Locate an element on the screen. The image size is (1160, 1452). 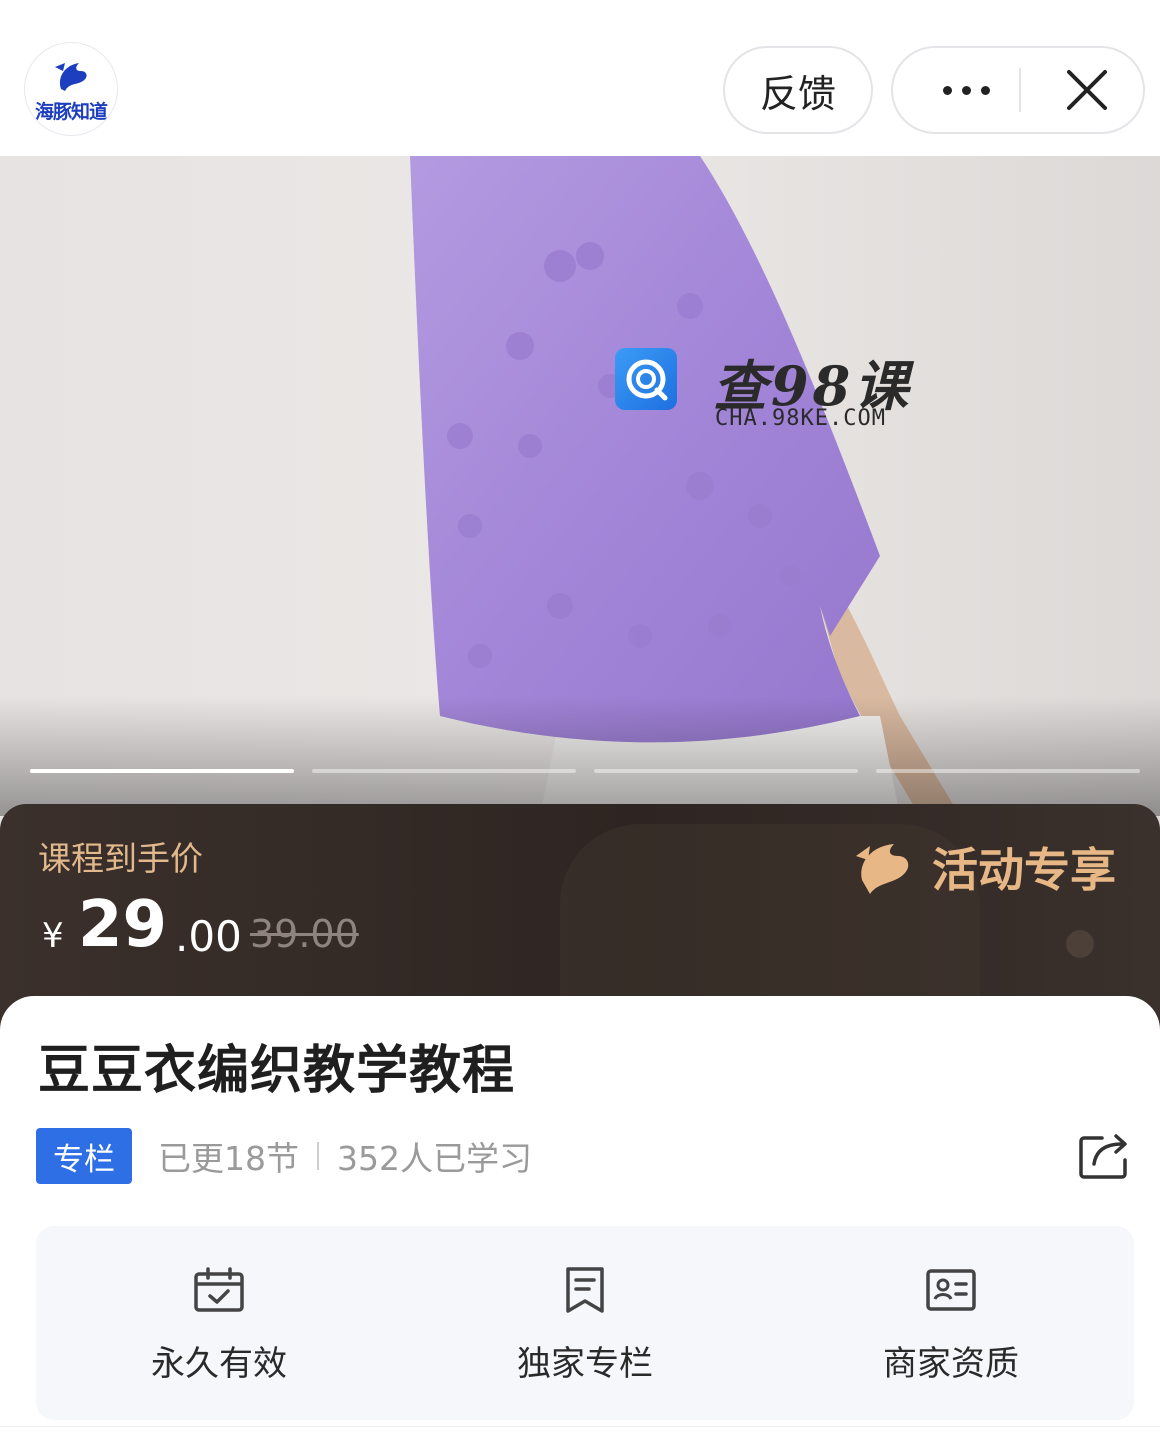
watermark-logo-icon is located at coordinates (646, 379).